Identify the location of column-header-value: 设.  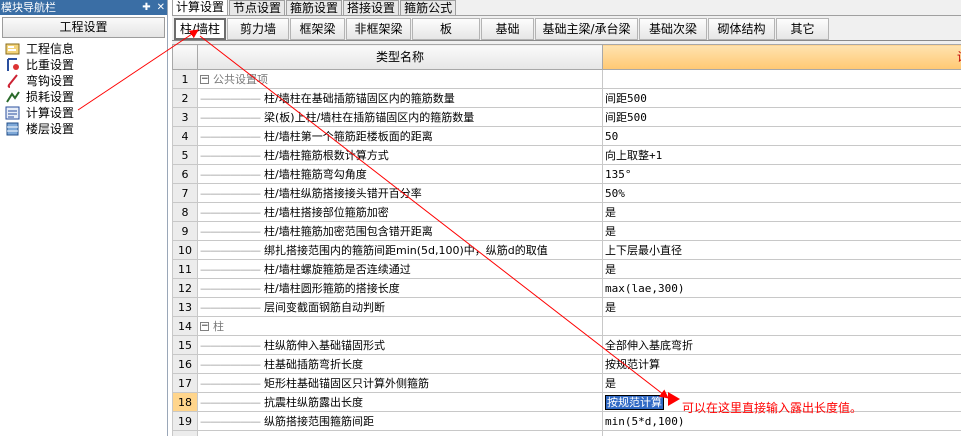
(781, 57).